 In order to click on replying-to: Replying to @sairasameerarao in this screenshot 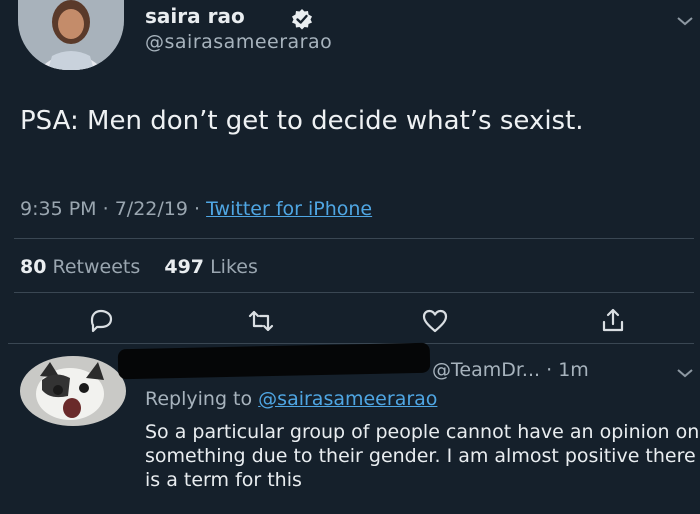, I will do `click(291, 399)`.